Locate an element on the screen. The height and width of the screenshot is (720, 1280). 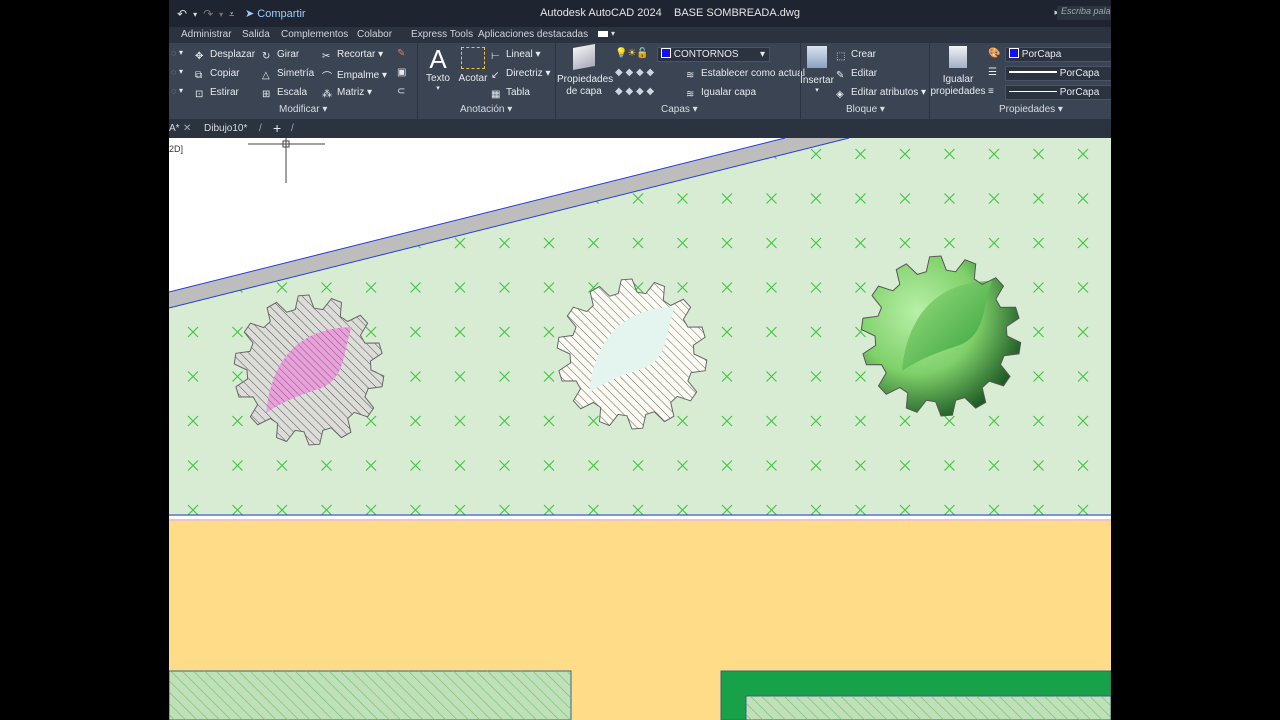
layer-set-current-icon: ≋ is located at coordinates (690, 75).